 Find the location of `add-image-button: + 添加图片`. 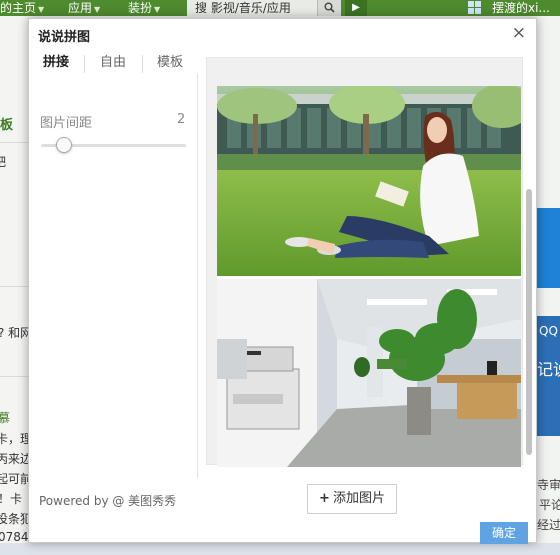

add-image-button: + 添加图片 is located at coordinates (352, 499).